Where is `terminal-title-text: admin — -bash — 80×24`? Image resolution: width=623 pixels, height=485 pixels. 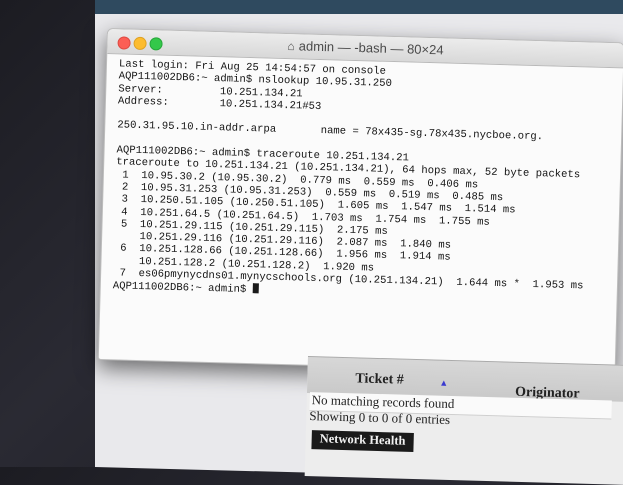 terminal-title-text: admin — -bash — 80×24 is located at coordinates (371, 48).